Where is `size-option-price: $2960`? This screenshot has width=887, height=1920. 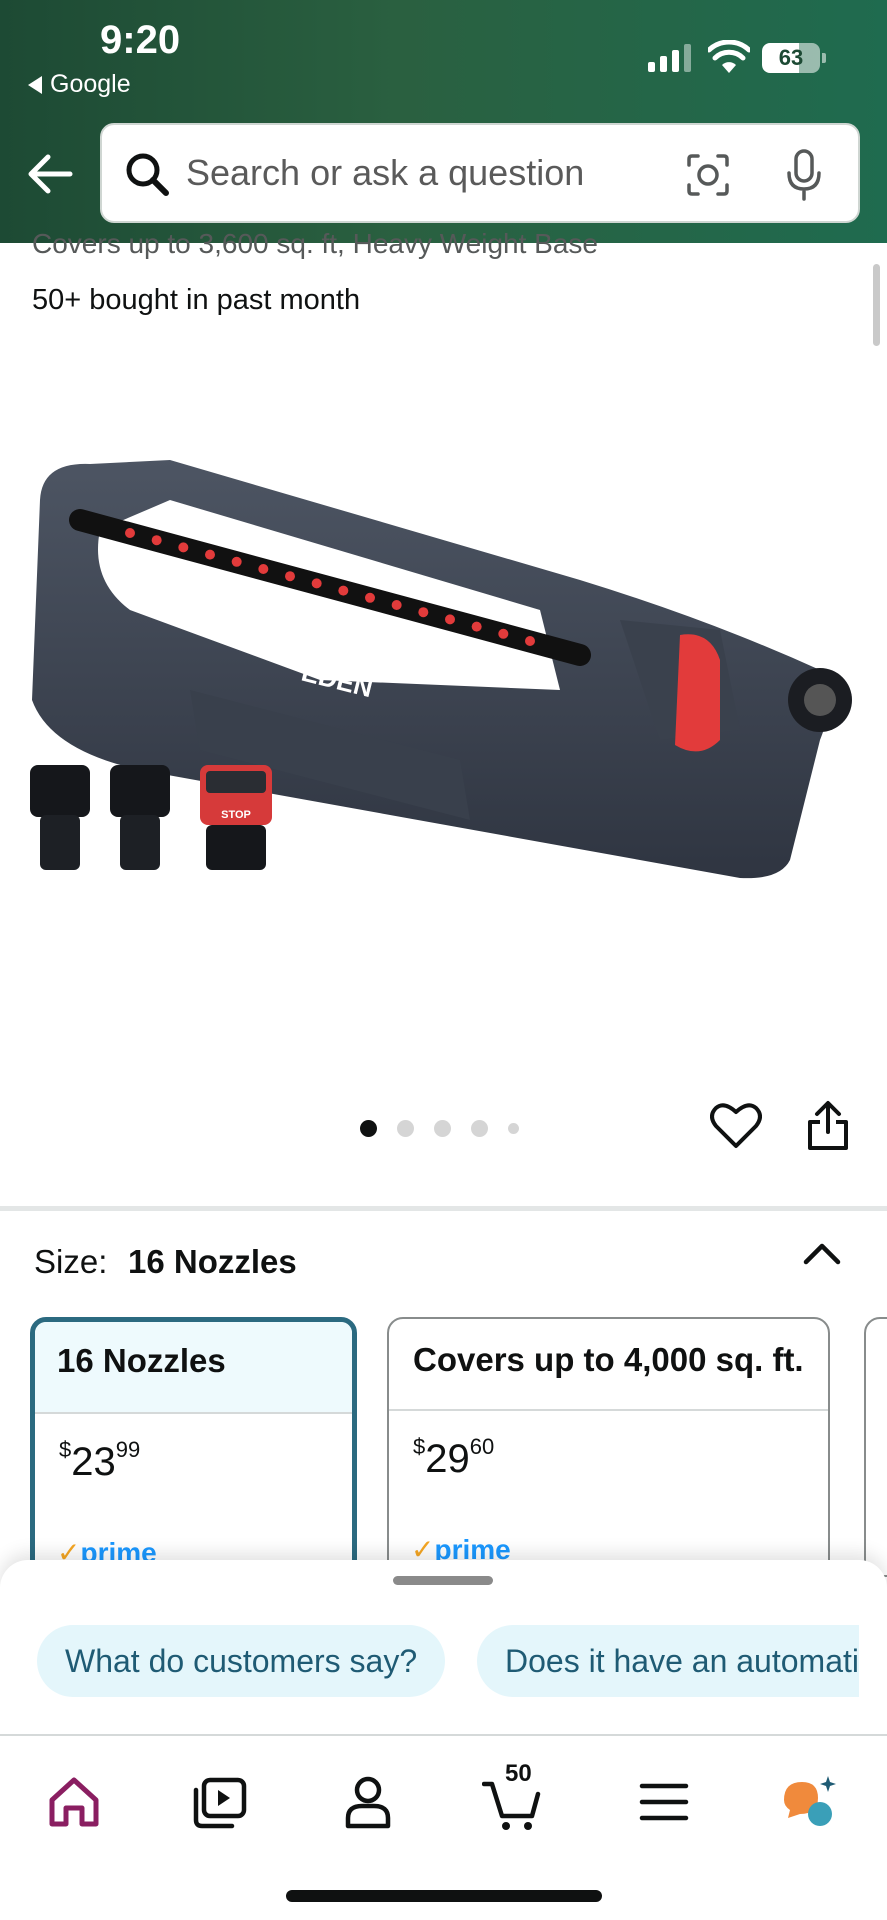 size-option-price: $2960 is located at coordinates (454, 1457).